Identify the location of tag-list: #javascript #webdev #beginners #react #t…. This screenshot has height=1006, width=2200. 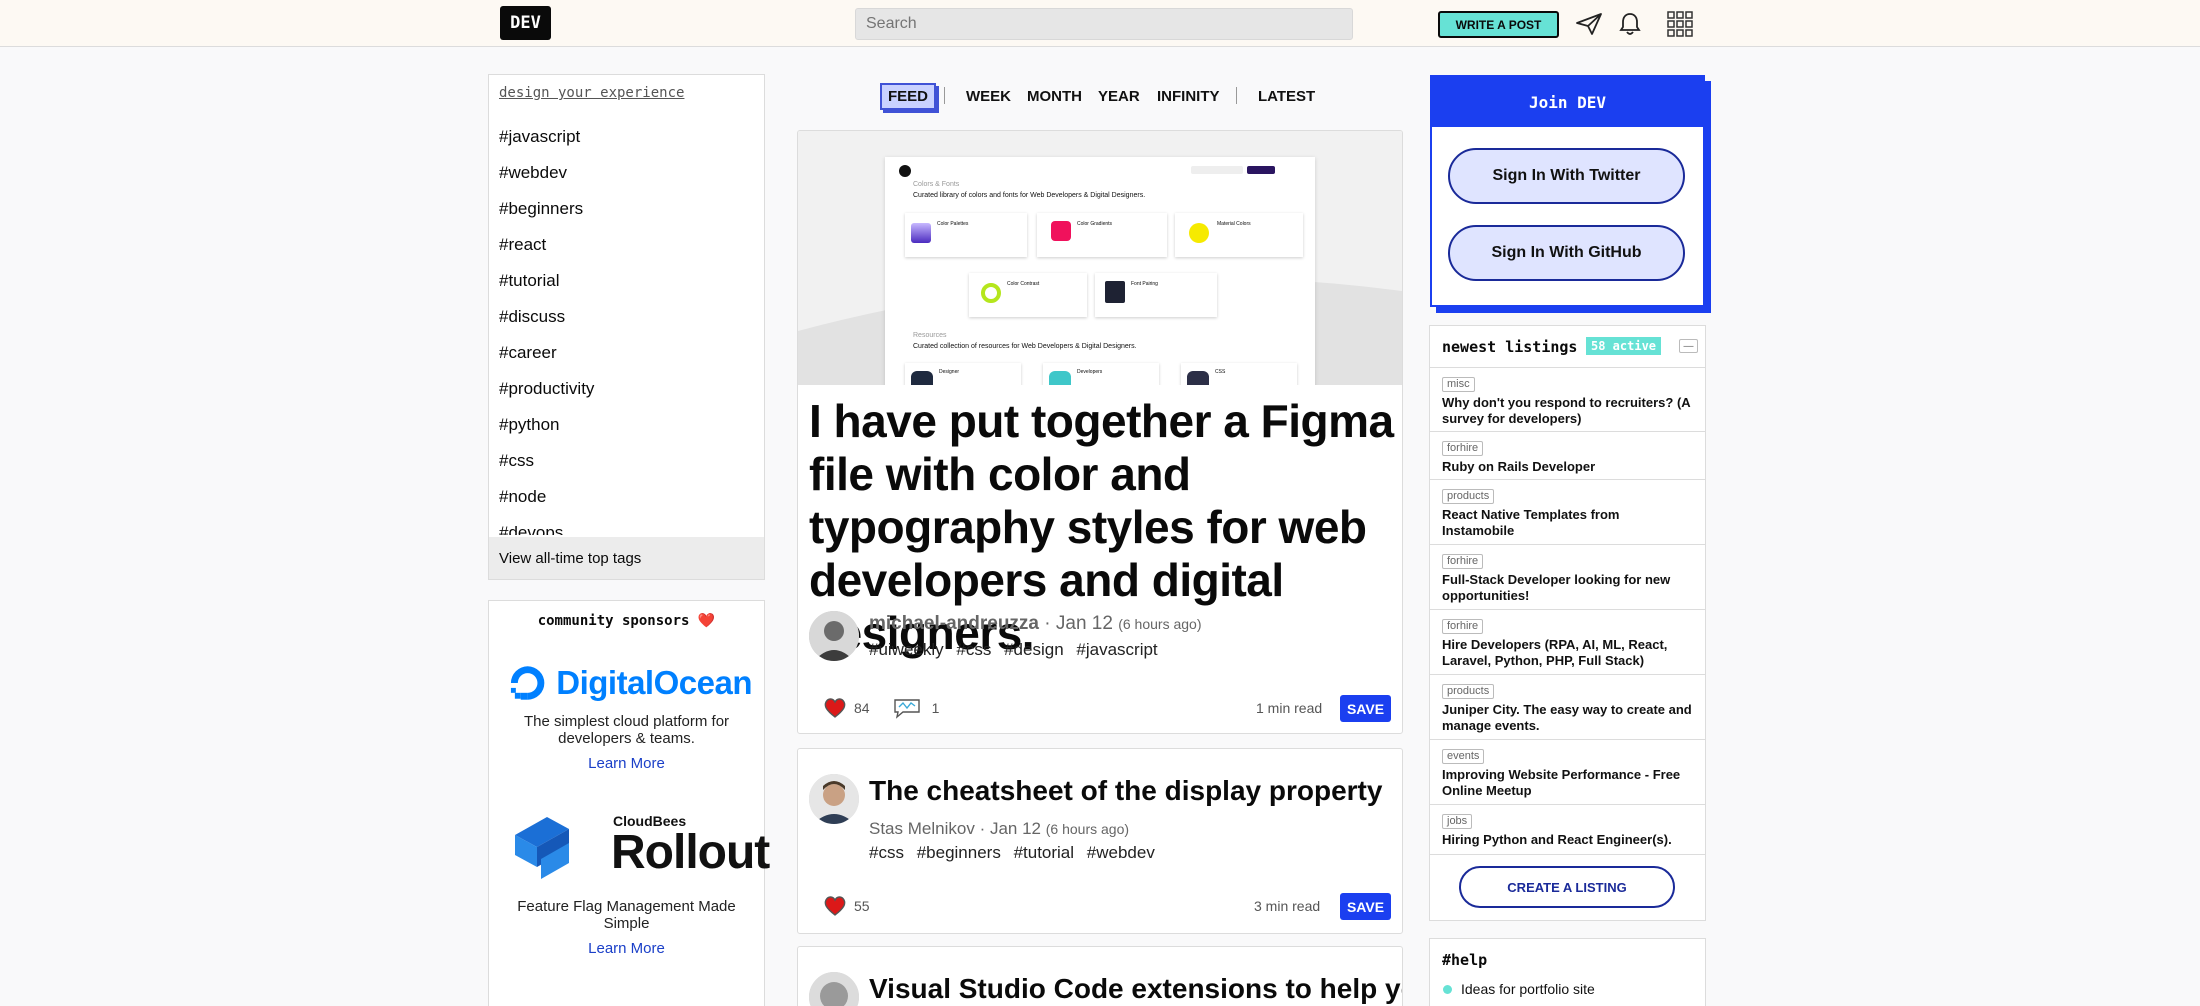
(626, 327).